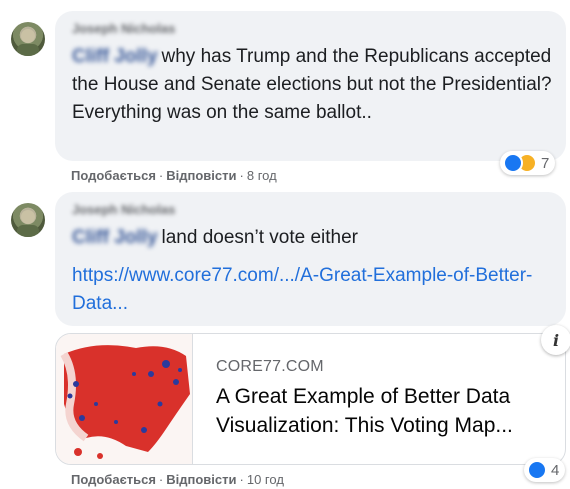 This screenshot has height=489, width=570. Describe the element at coordinates (259, 237) in the screenshot. I see `comment-message: land doesn’t vote either` at that location.